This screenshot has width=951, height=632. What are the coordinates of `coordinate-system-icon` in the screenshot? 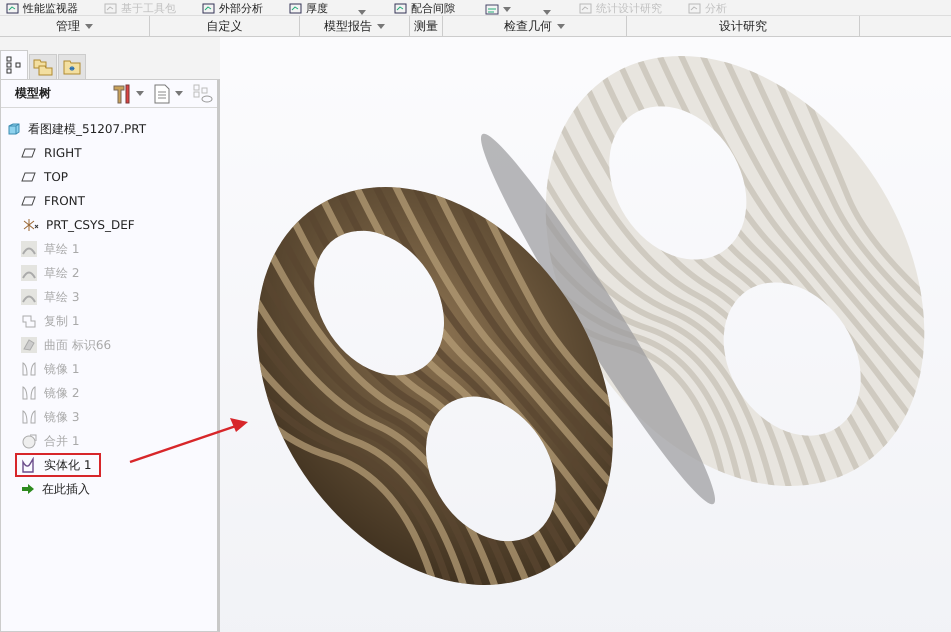 It's located at (30, 225).